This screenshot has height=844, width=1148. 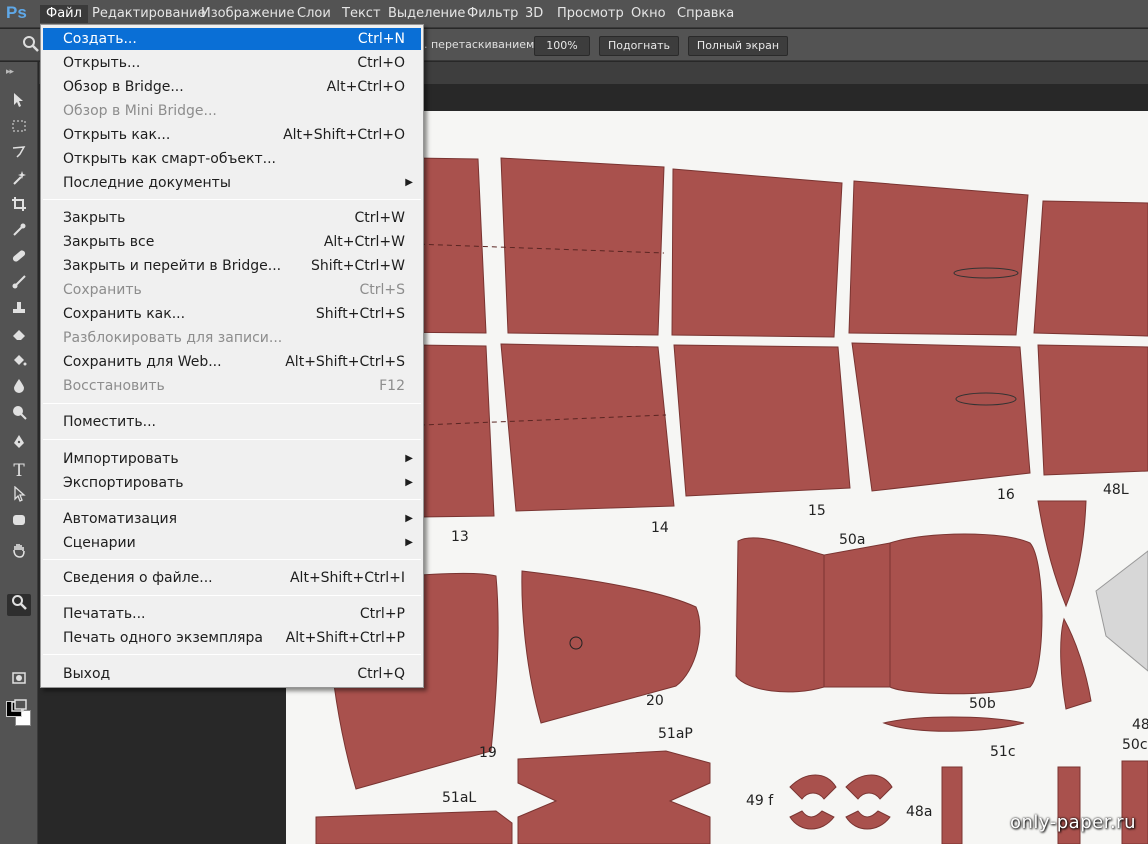 What do you see at coordinates (19, 496) in the screenshot?
I see `path-selection-icon` at bounding box center [19, 496].